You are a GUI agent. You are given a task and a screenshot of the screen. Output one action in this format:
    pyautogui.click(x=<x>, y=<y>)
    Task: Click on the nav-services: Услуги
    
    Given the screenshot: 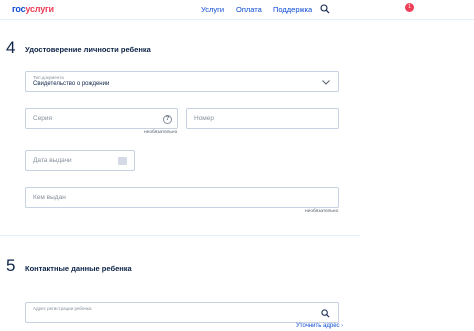 What is the action you would take?
    pyautogui.click(x=212, y=9)
    